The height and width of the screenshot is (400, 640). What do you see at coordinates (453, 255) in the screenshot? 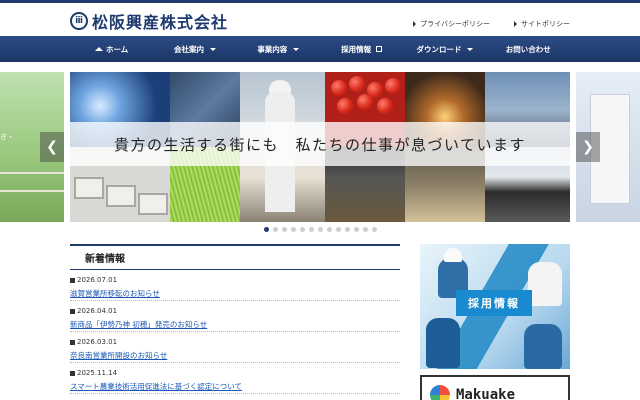
I see `helmet-image` at bounding box center [453, 255].